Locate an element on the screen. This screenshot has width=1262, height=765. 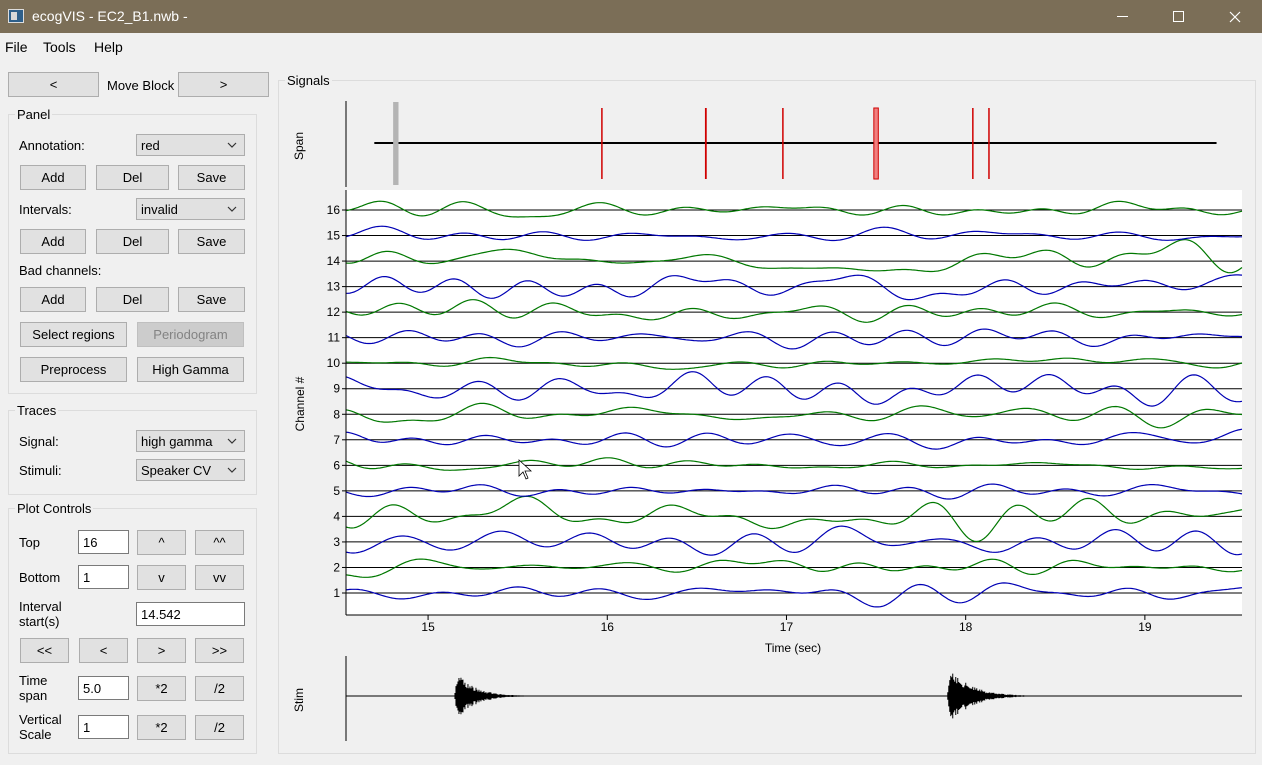
channel-tick-label: 13 is located at coordinates (334, 287).